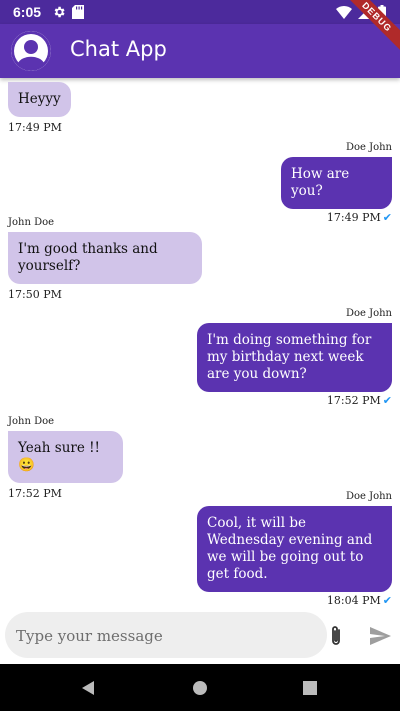  I want to click on message-bubble: Yeah sure !!😀, so click(65, 457).